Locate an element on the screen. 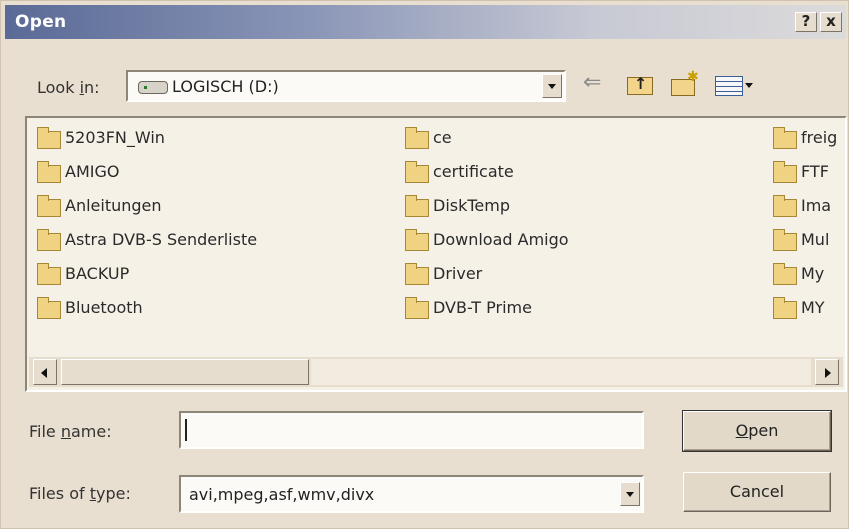 This screenshot has width=849, height=529. file-name-label: File name: is located at coordinates (70, 431).